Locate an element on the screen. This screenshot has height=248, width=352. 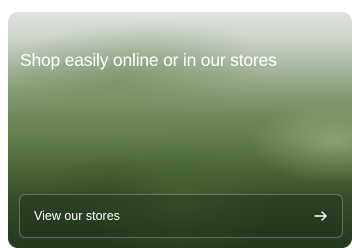
promo-headline: Shop easily online or in our stores is located at coordinates (148, 60).